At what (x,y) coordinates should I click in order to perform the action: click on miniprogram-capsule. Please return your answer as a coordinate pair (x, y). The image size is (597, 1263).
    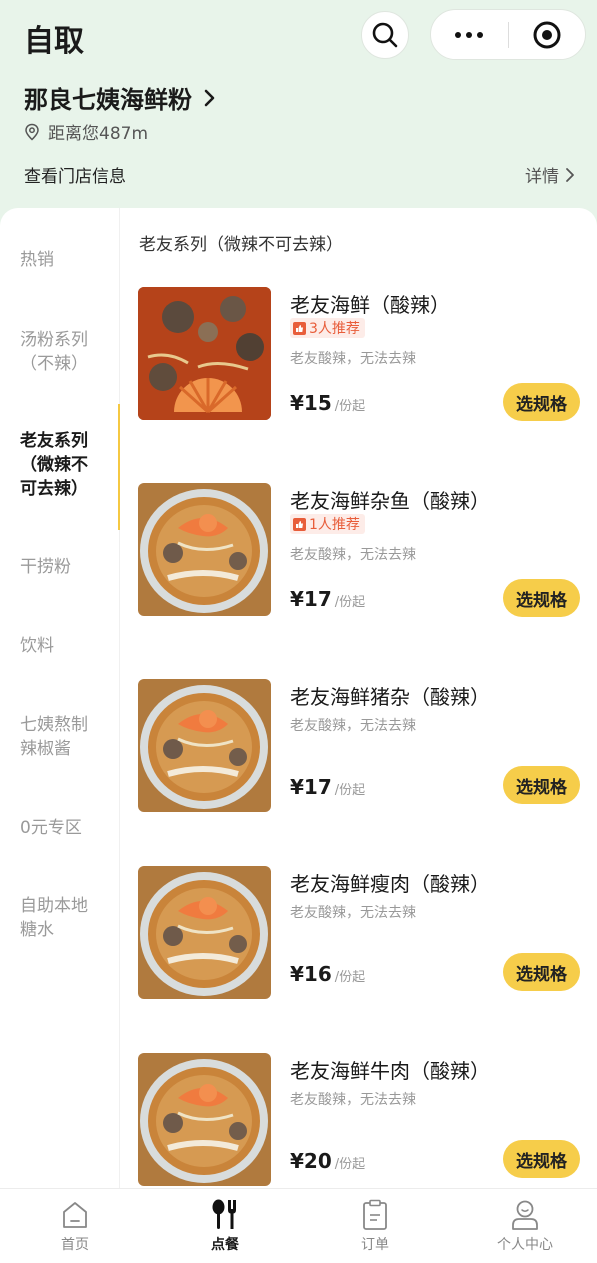
    Looking at the image, I should click on (508, 34).